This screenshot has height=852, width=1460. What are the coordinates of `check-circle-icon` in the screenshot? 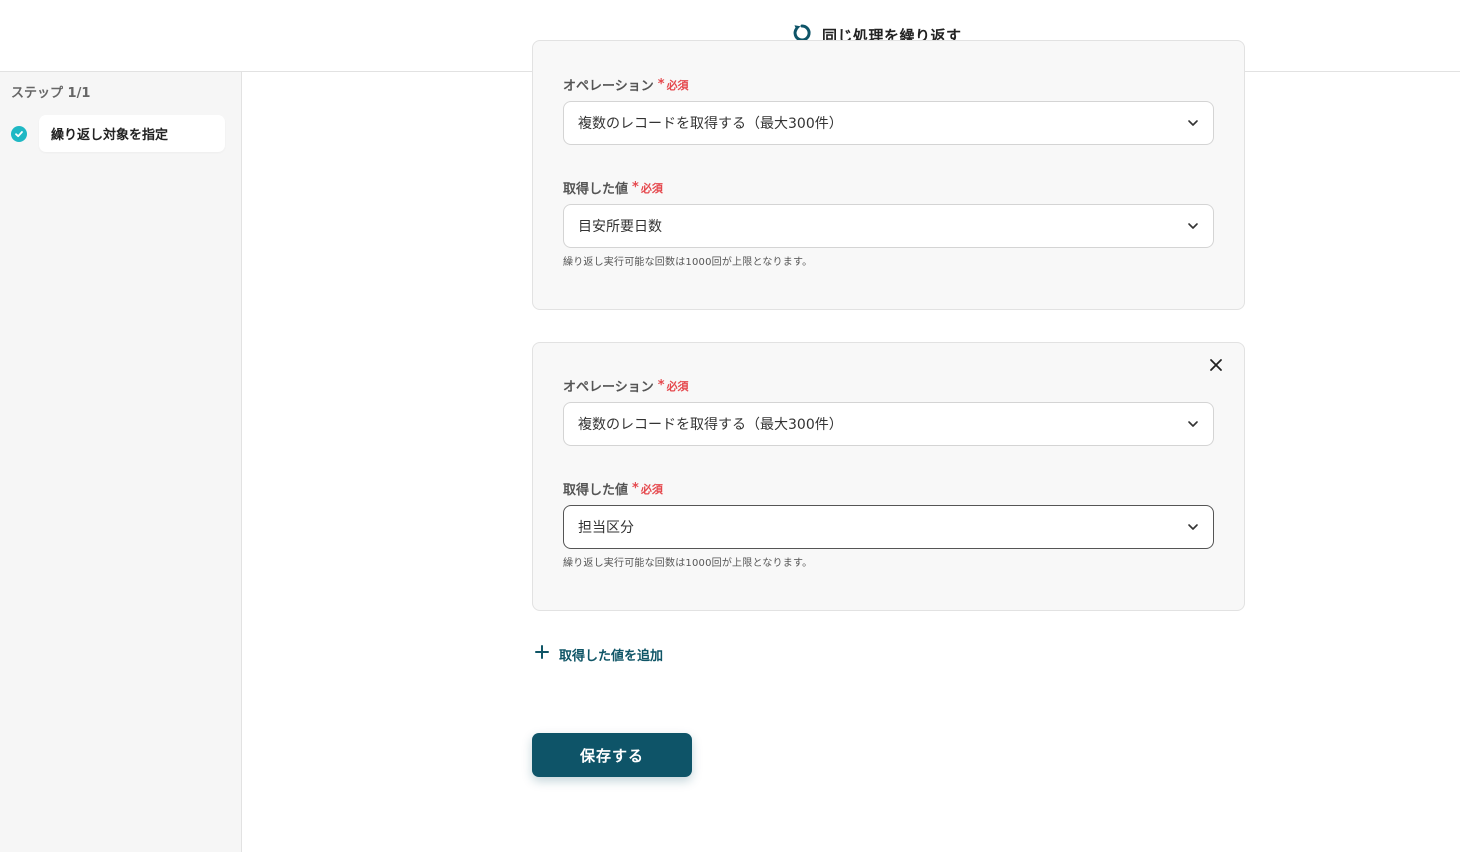 It's located at (19, 133).